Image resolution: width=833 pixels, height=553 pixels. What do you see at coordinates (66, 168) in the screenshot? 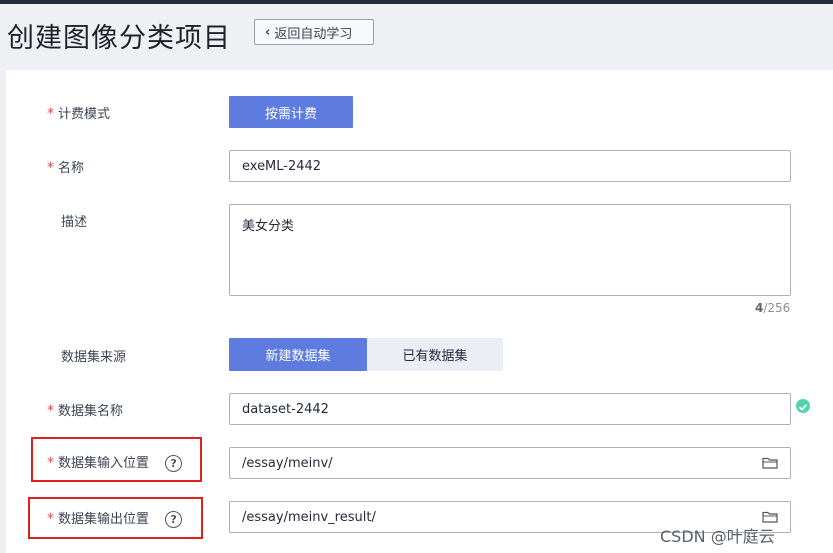
I see `name-label: * 名称` at bounding box center [66, 168].